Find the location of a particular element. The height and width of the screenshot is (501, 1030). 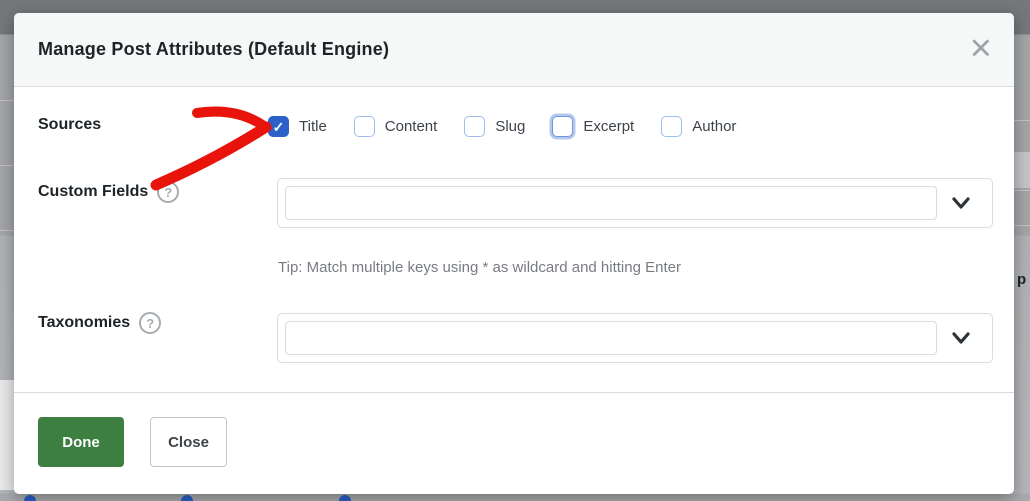

taxonomies-combobox is located at coordinates (635, 338).